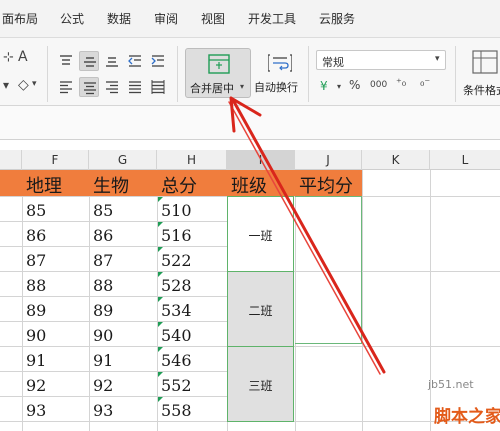 This screenshot has height=431, width=500. I want to click on watermark-url: jb51.net, so click(451, 384).